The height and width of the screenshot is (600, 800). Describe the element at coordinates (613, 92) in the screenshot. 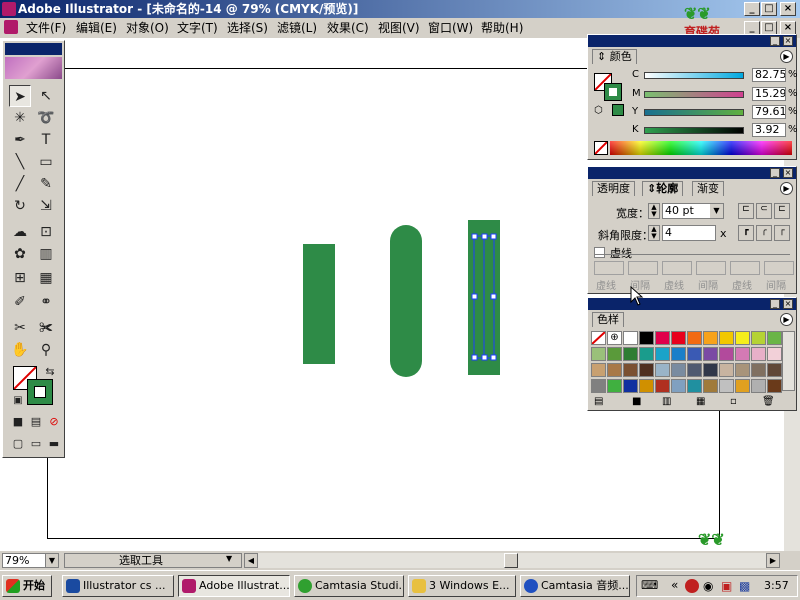

I see `color-stroke-swatch` at that location.